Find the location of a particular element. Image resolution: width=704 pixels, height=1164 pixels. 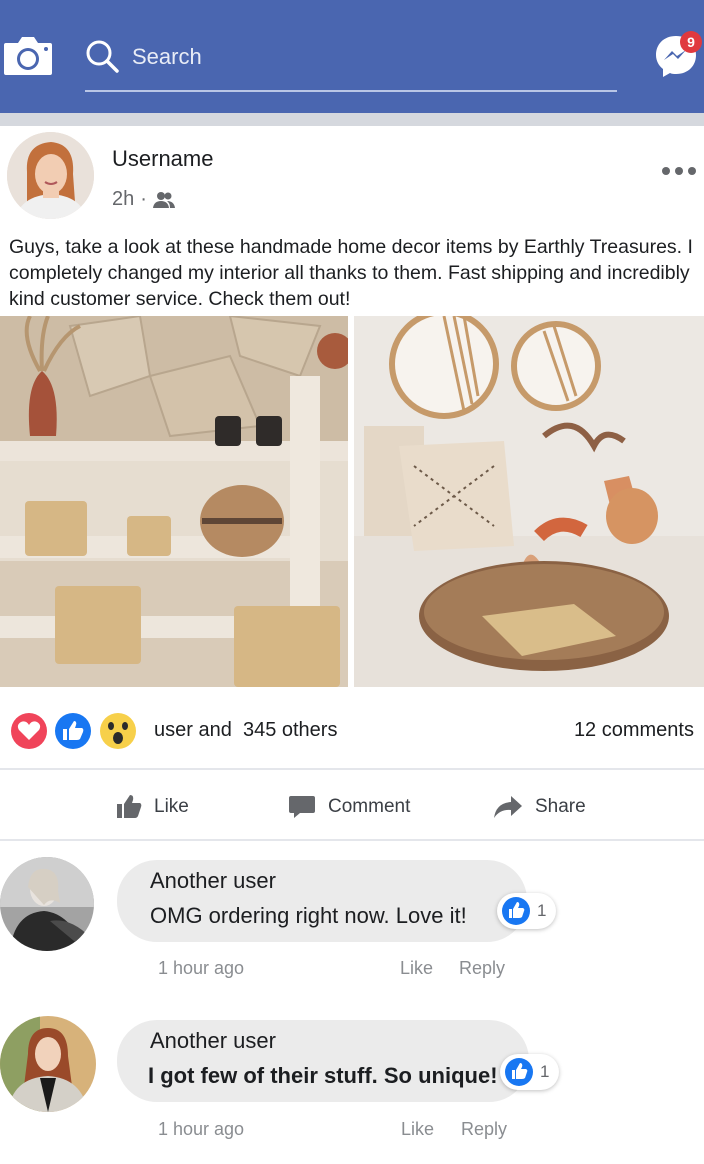

share-button: Share is located at coordinates (539, 807).